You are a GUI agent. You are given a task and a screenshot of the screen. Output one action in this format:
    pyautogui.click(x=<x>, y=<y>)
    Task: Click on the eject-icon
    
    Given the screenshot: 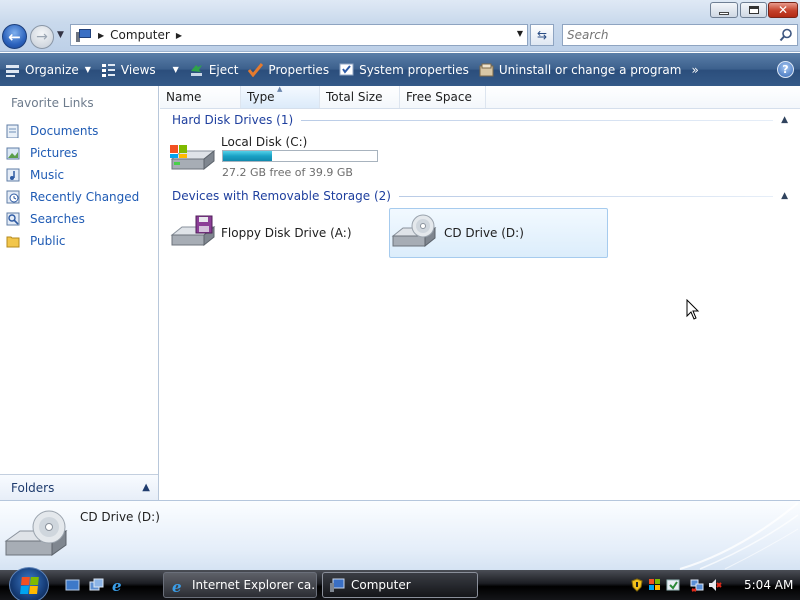 What is the action you would take?
    pyautogui.click(x=196, y=70)
    